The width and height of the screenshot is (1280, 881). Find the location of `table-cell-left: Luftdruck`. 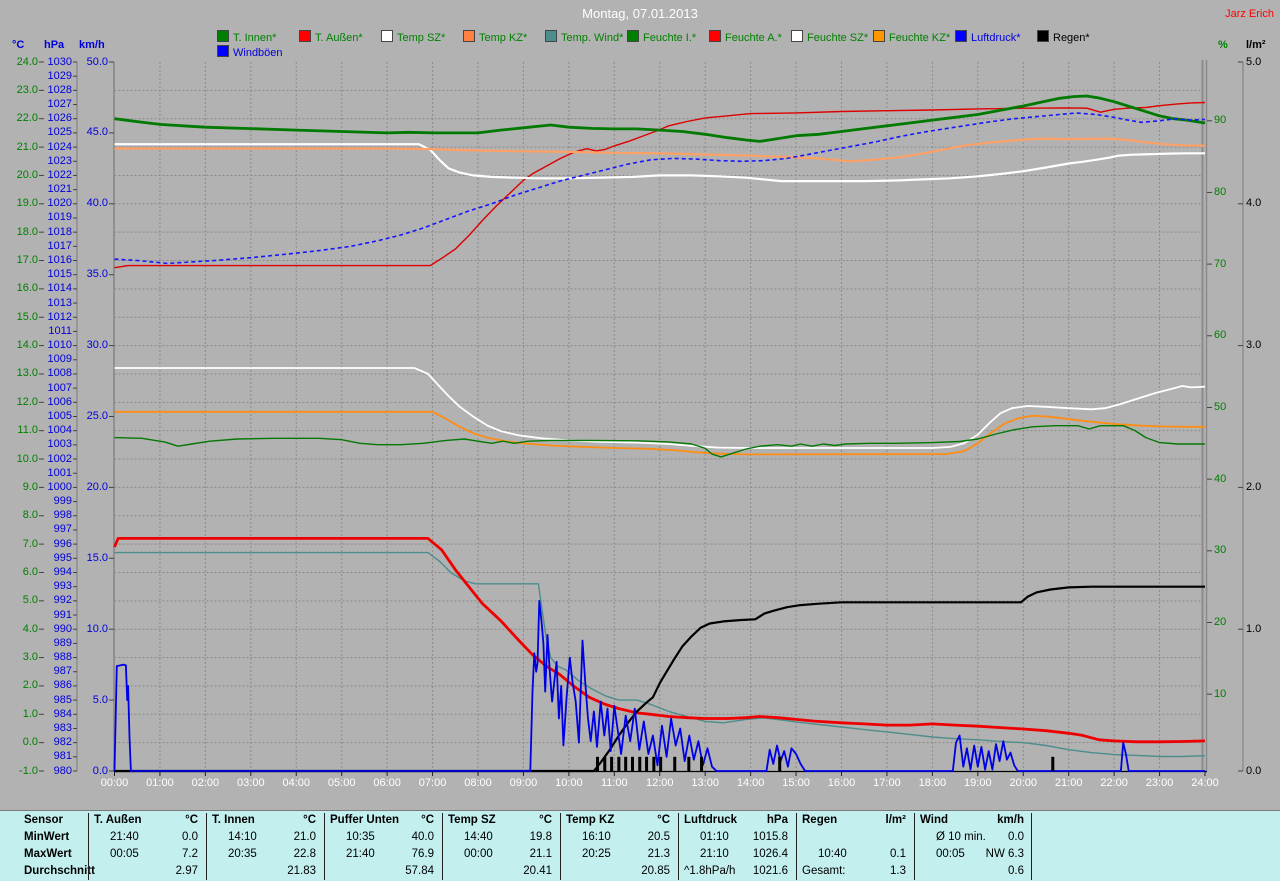

table-cell-left: Luftdruck is located at coordinates (711, 820).